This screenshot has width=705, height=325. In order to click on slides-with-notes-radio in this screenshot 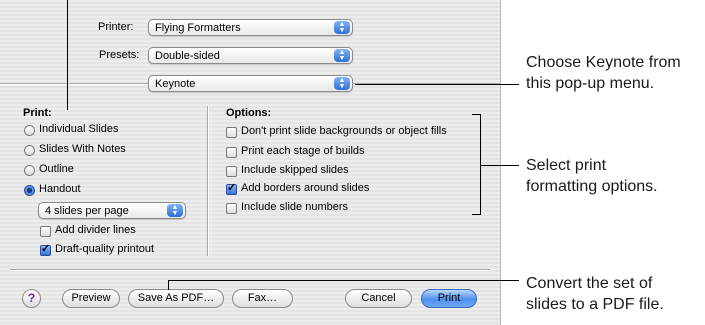, I will do `click(29, 150)`.